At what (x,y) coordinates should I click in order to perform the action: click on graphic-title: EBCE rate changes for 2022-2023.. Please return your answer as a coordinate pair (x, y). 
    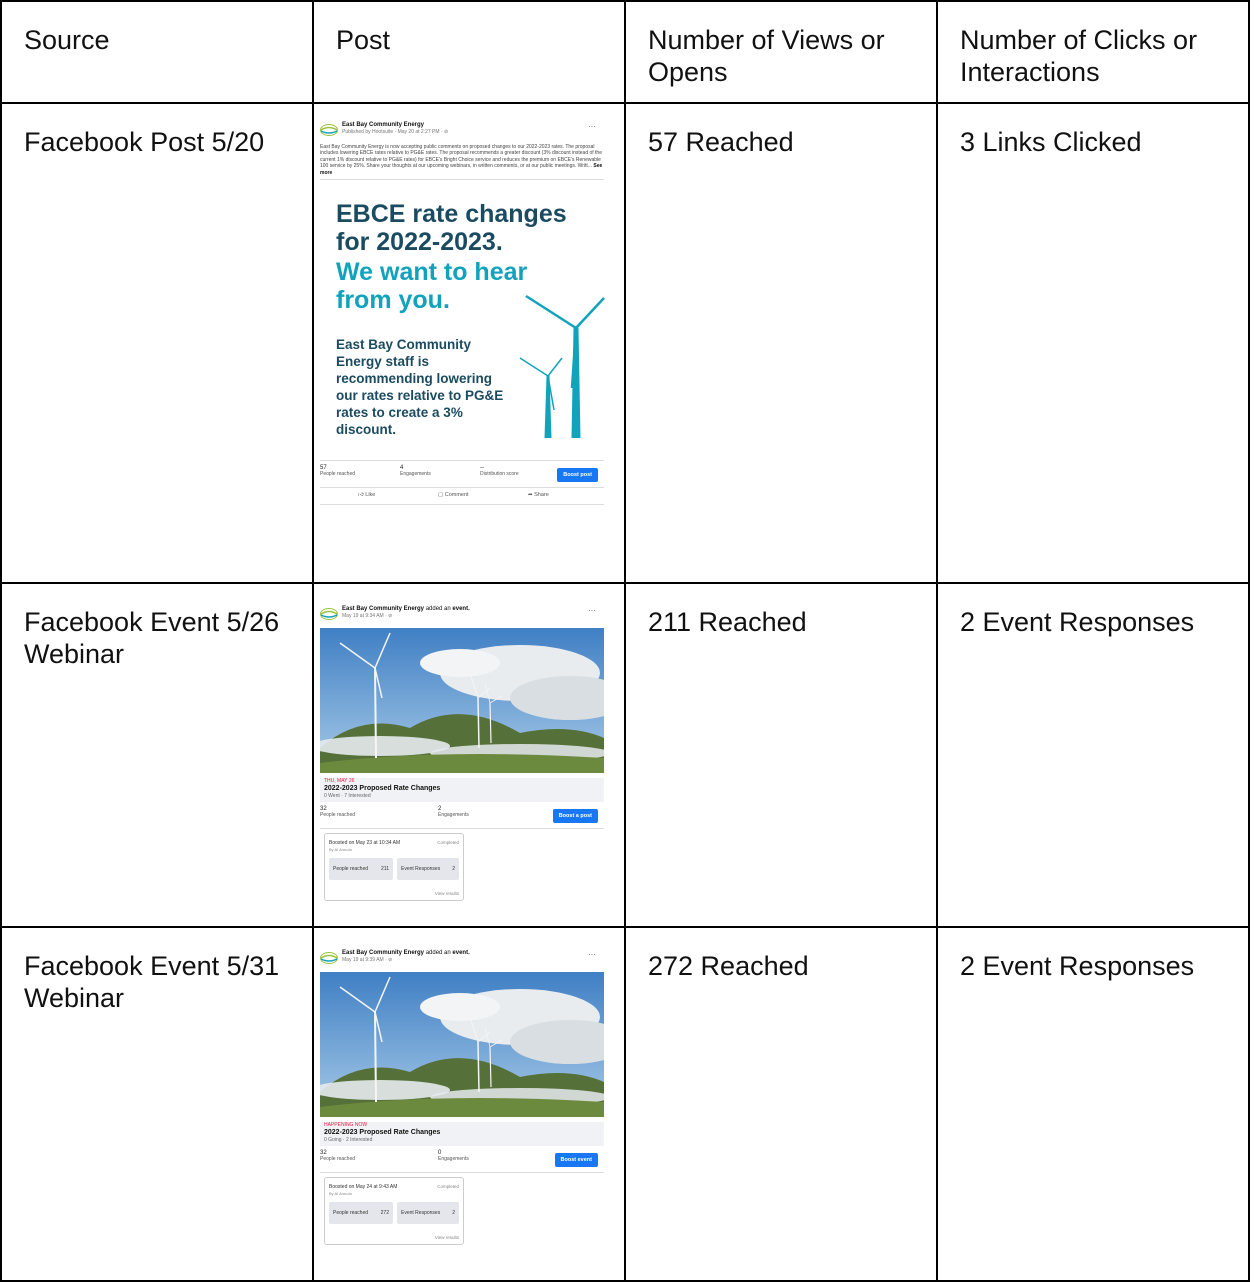
    Looking at the image, I should click on (451, 228).